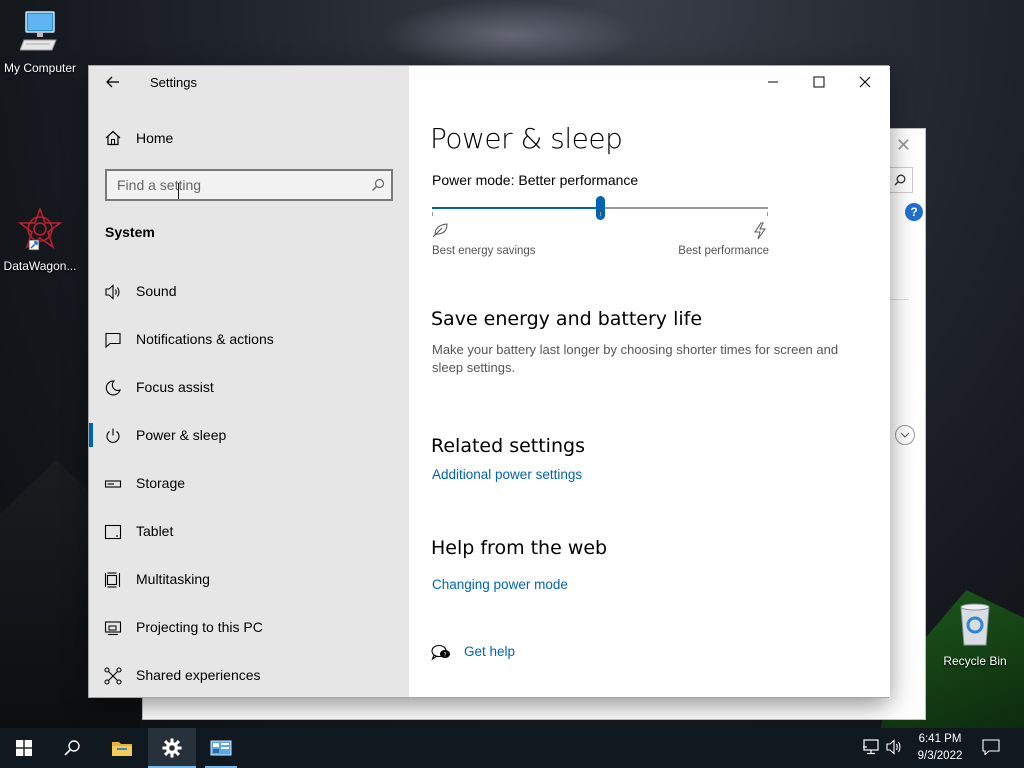  Describe the element at coordinates (249, 138) in the screenshot. I see `nav-home: Home` at that location.